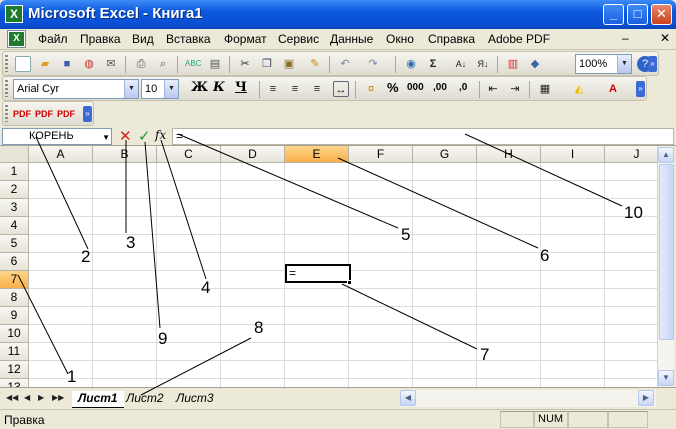  Describe the element at coordinates (351, 39) in the screenshot. I see `menu-data: Данные` at that location.